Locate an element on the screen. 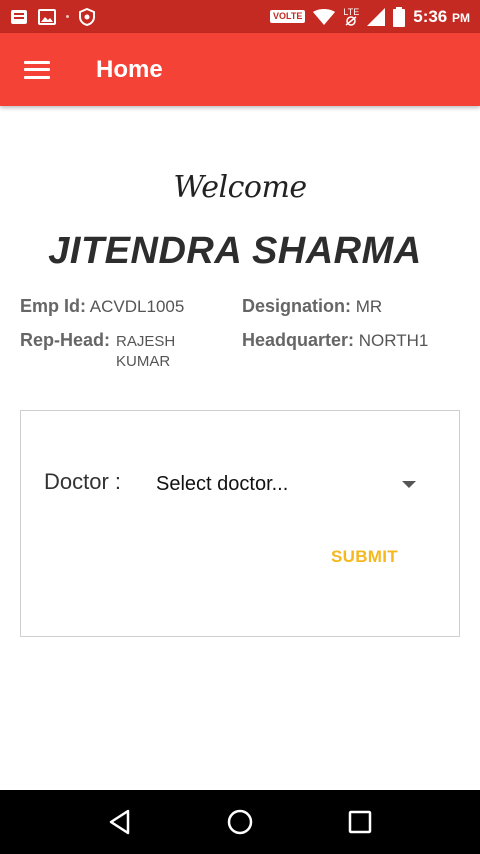 The height and width of the screenshot is (854, 480). clock: 5:36 PM is located at coordinates (441, 17).